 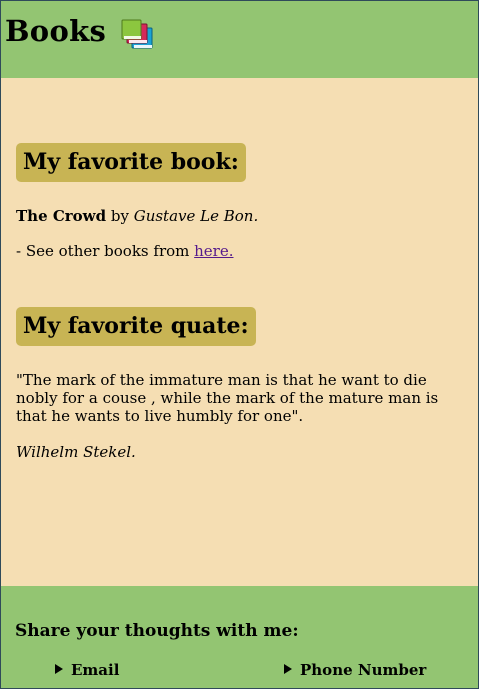 What do you see at coordinates (120, 216) in the screenshot?
I see `book-by-text: by` at bounding box center [120, 216].